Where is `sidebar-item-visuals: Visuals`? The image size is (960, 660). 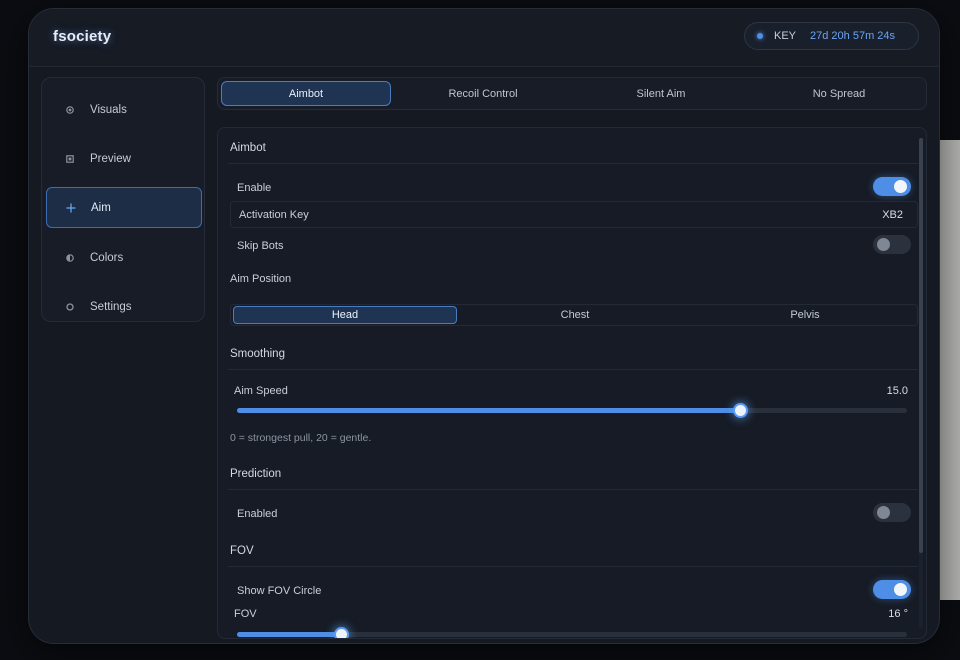
sidebar-item-visuals: Visuals is located at coordinates (124, 109).